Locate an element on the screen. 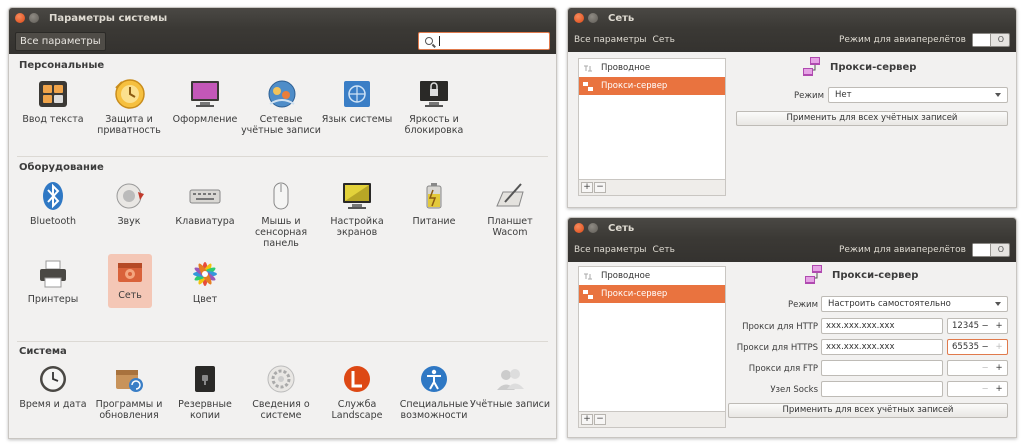  ftp-port-stepper: − + is located at coordinates (977, 368).